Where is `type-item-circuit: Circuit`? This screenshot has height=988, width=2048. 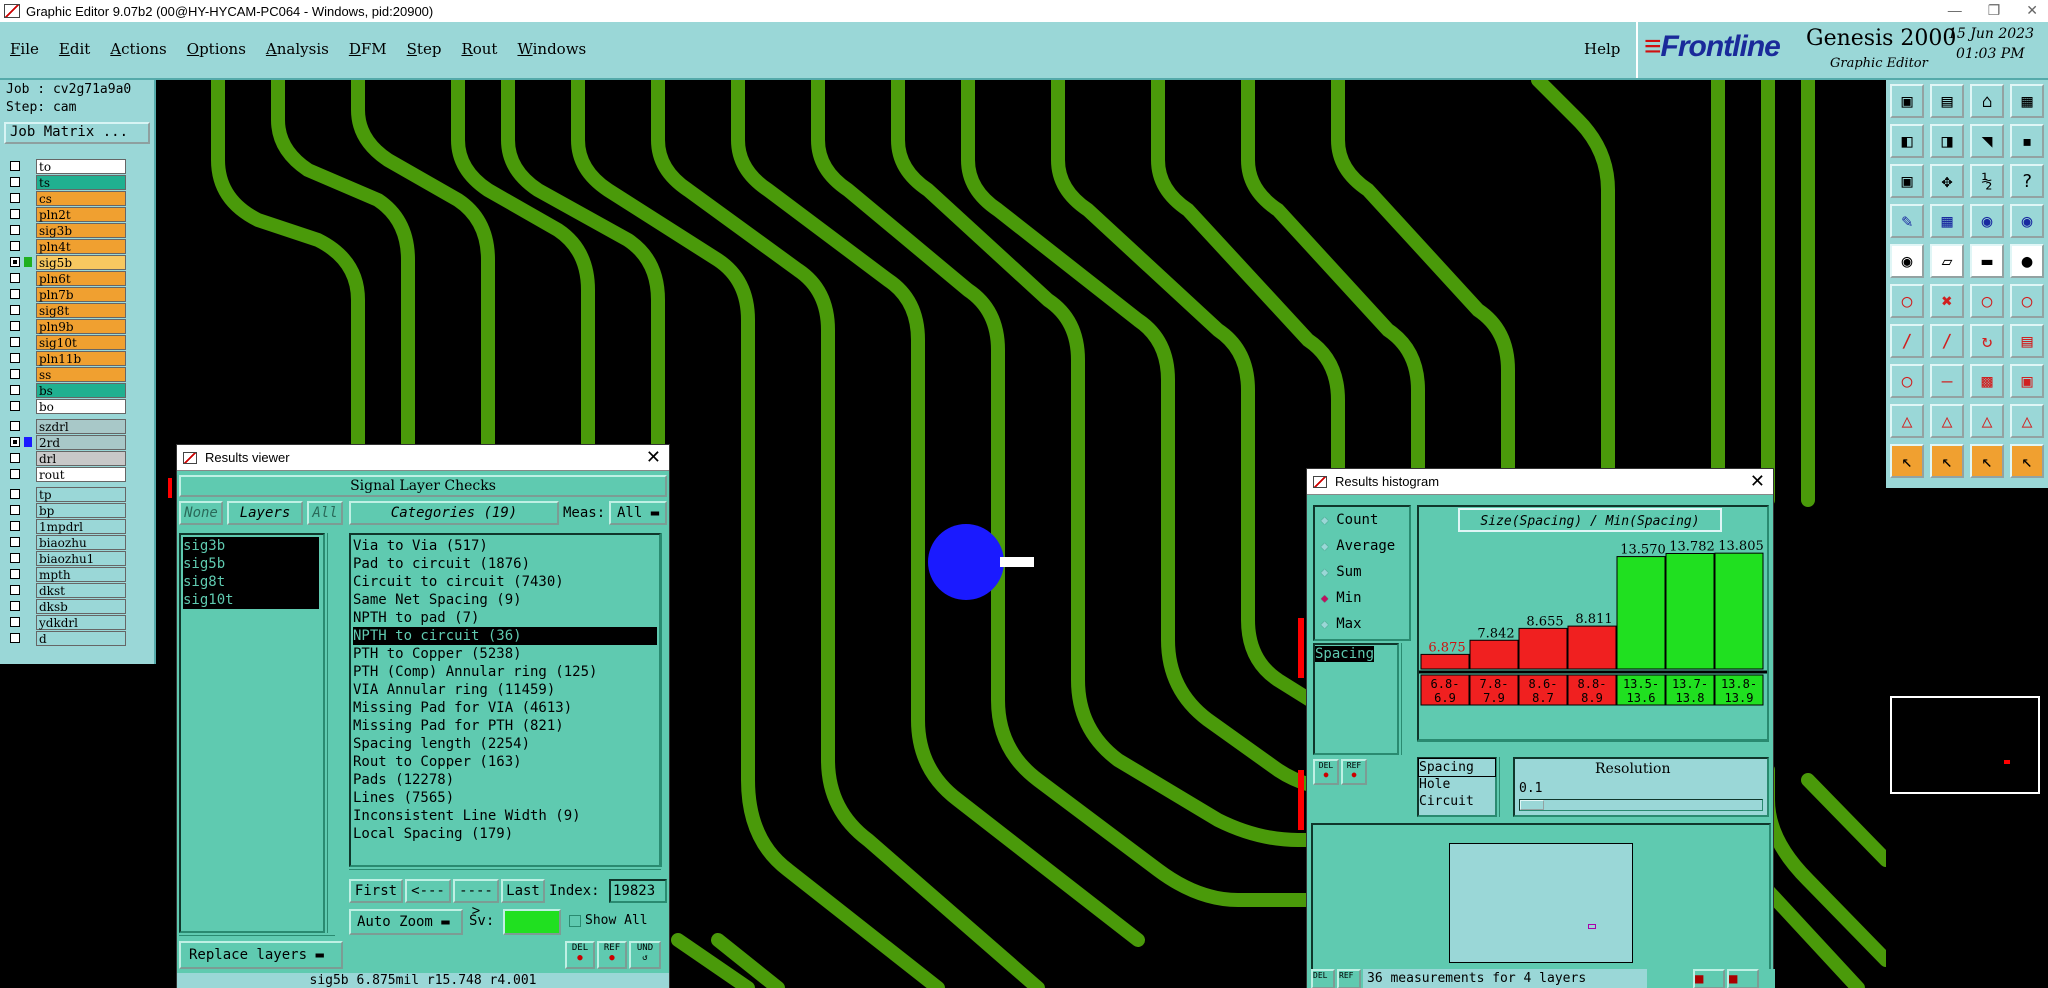 type-item-circuit: Circuit is located at coordinates (1457, 801).